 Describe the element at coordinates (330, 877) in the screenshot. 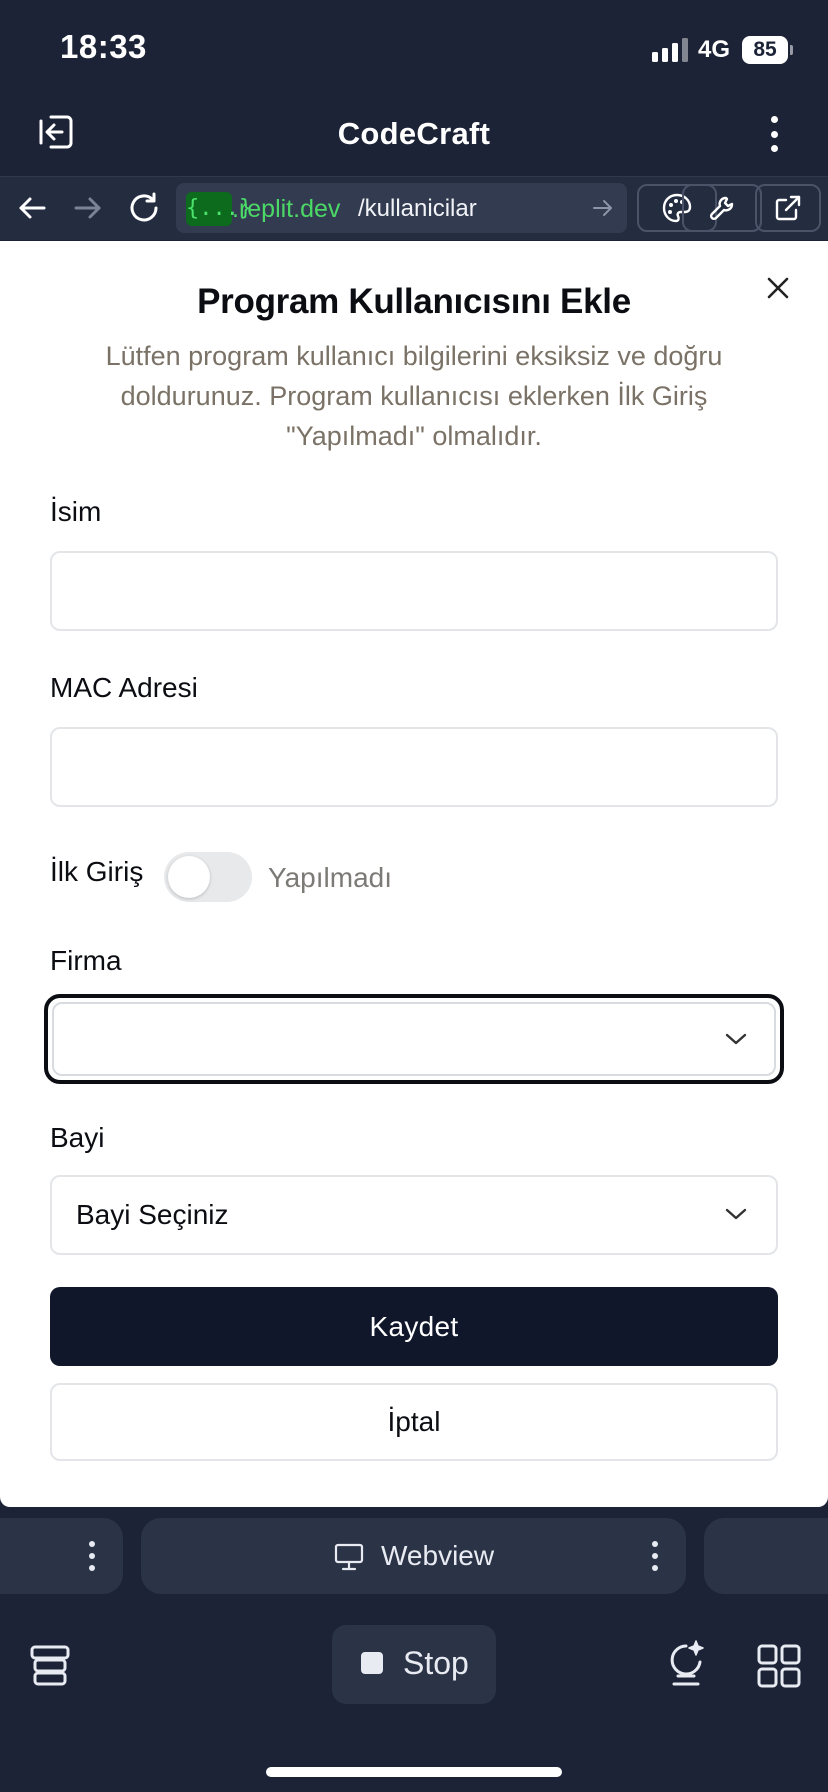

I see `first-login-state: Yapılmadı` at that location.